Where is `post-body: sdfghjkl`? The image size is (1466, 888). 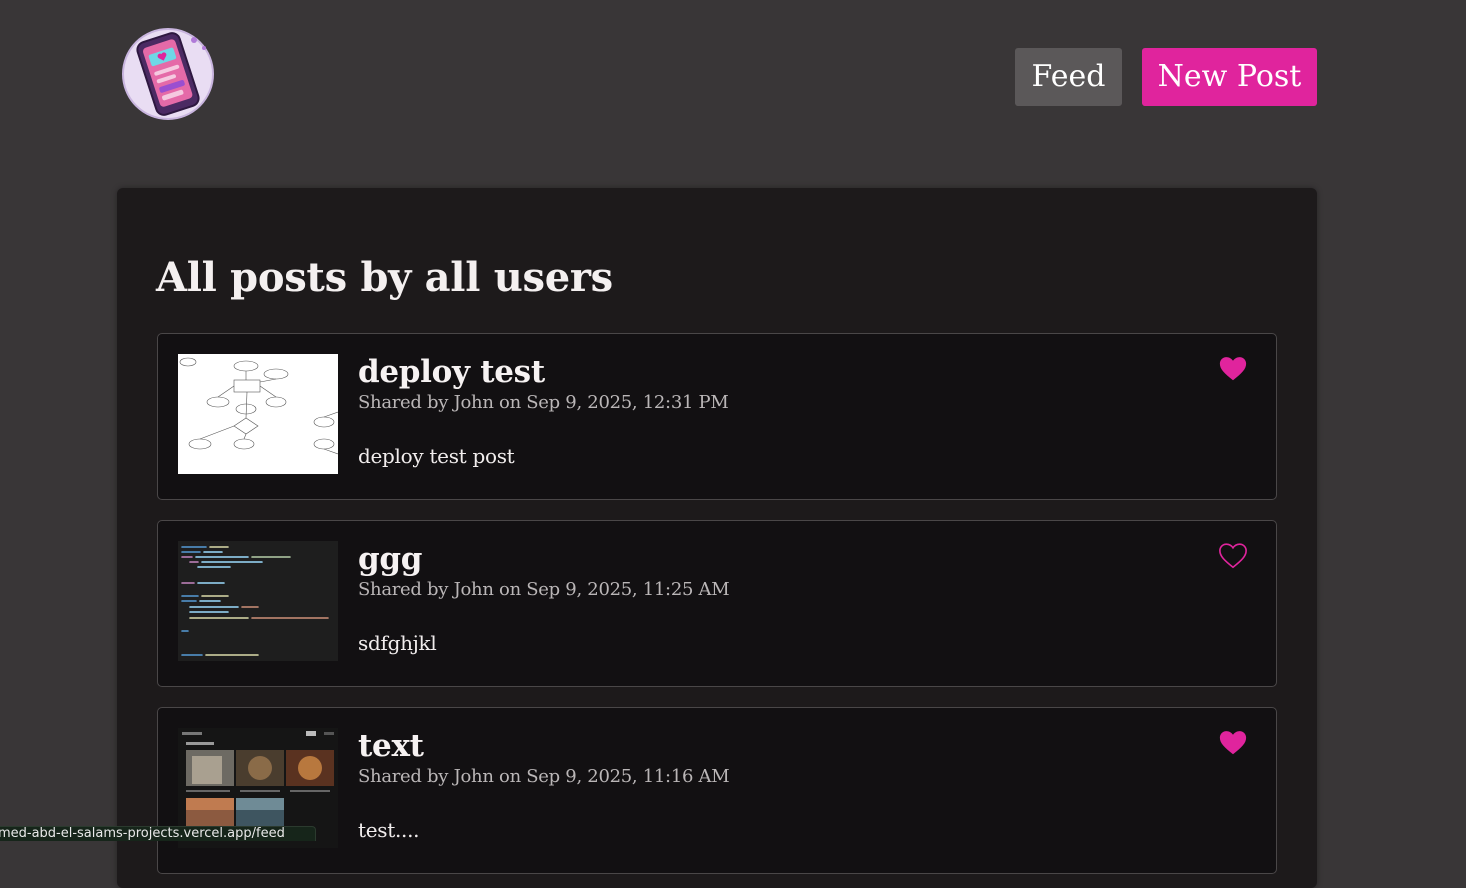 post-body: sdfghjkl is located at coordinates (397, 643).